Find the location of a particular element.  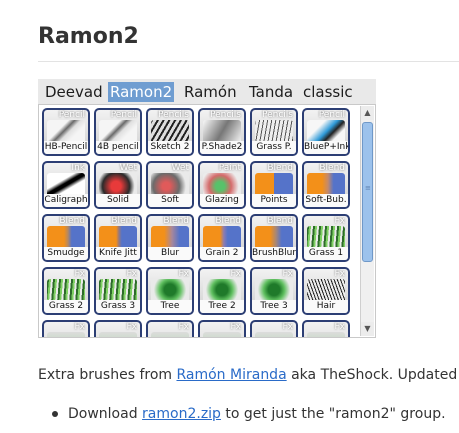

brush-preset-button: Pencils Sketch 2 is located at coordinates (170, 132).